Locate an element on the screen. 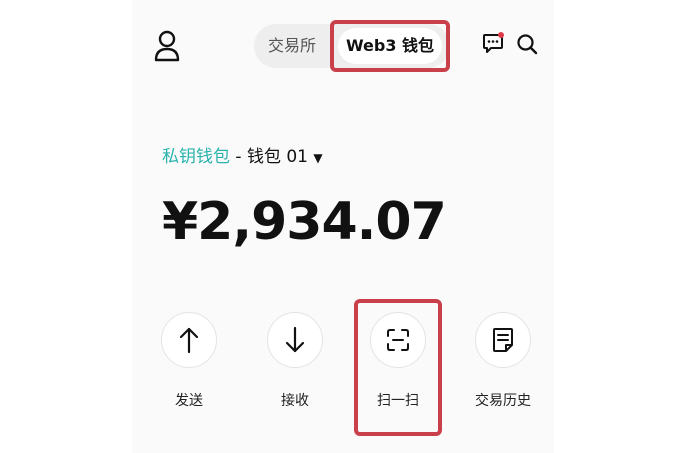 Image resolution: width=680 pixels, height=453 pixels. receive-circle is located at coordinates (295, 340).